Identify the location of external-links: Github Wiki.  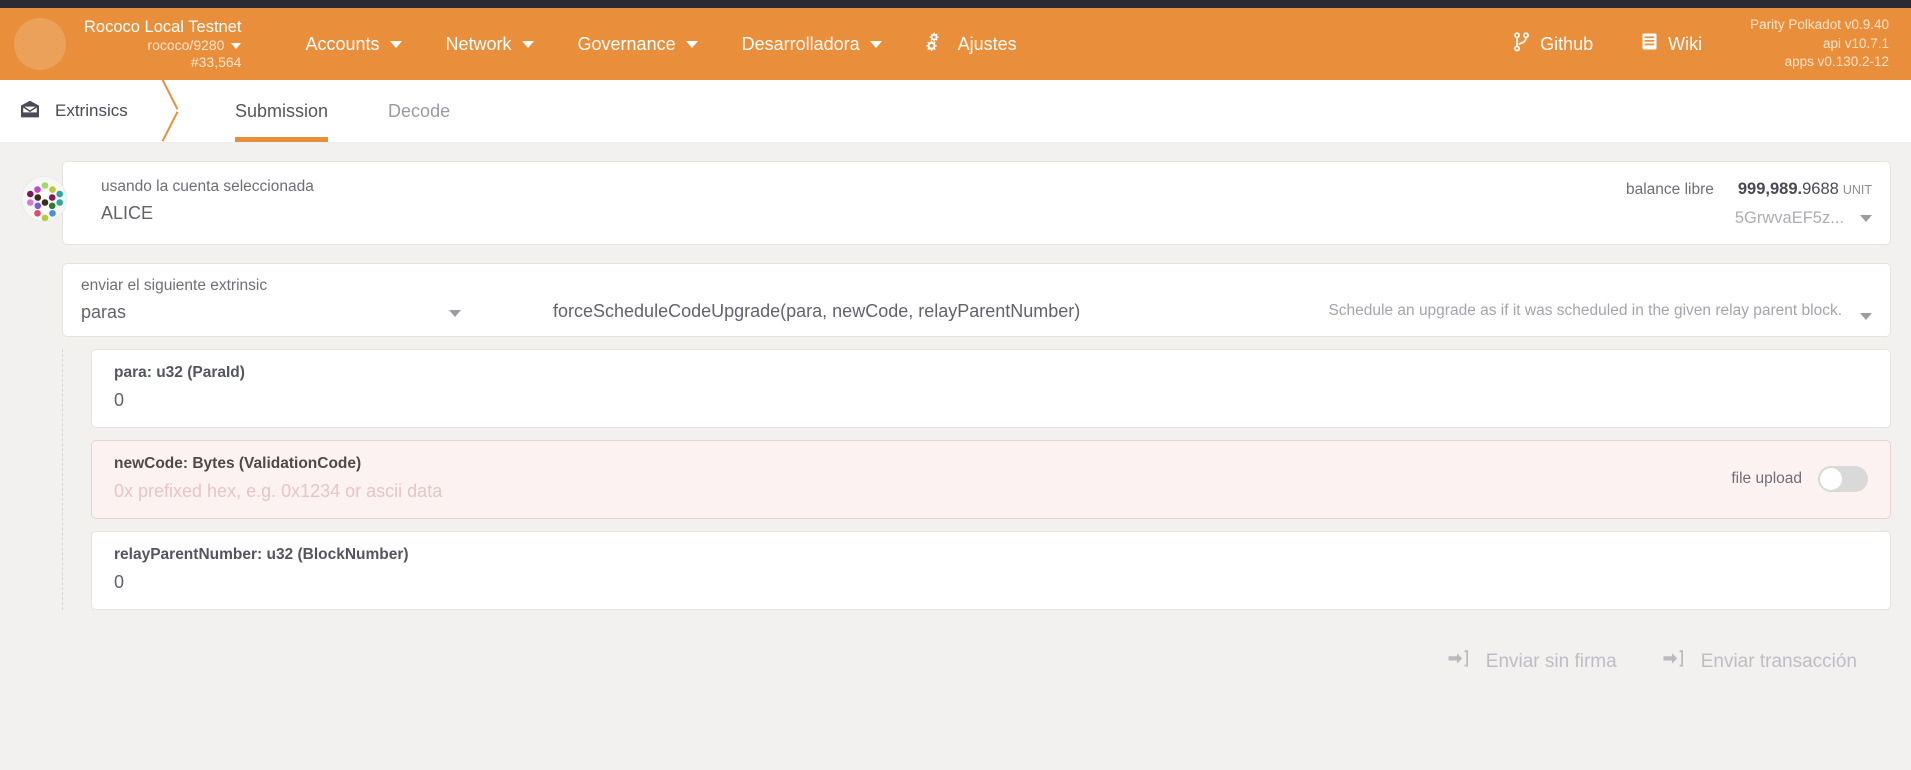
(1607, 44).